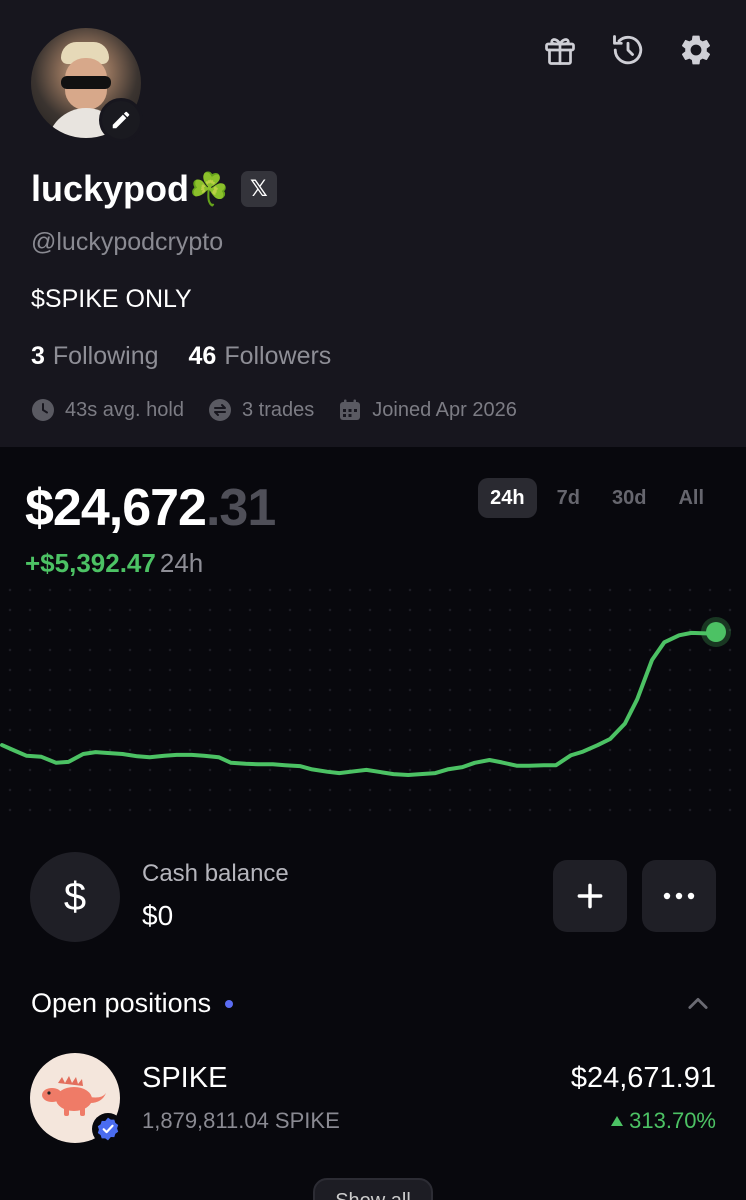 Image resolution: width=746 pixels, height=1200 pixels. Describe the element at coordinates (716, 632) in the screenshot. I see `current-point-marker` at that location.